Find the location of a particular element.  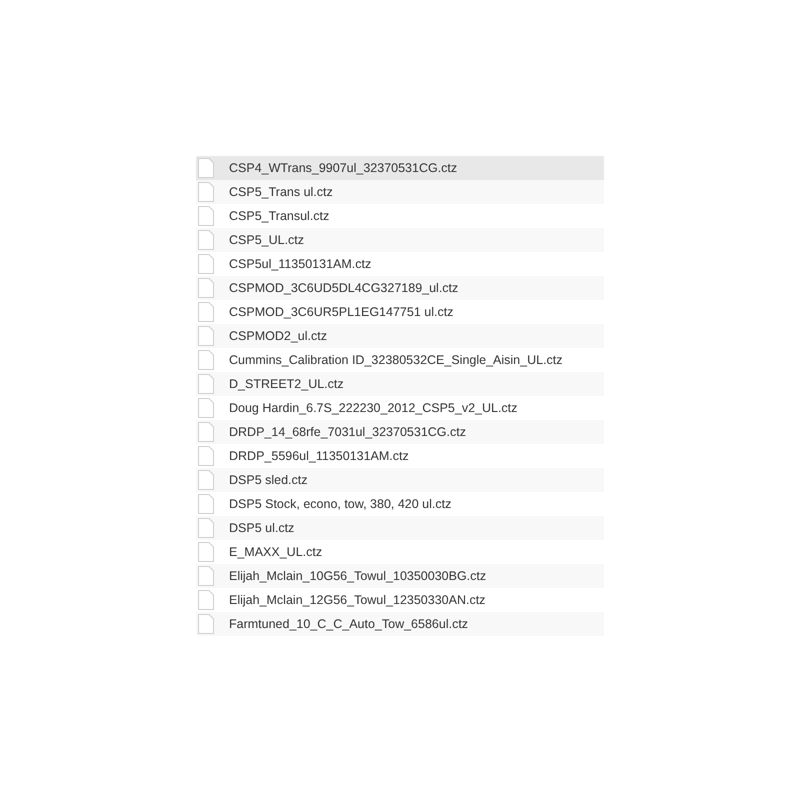

file-name: Doug Hardin_6.7S_222230_2012_CSP5_v2_UL.ctz is located at coordinates (373, 408).